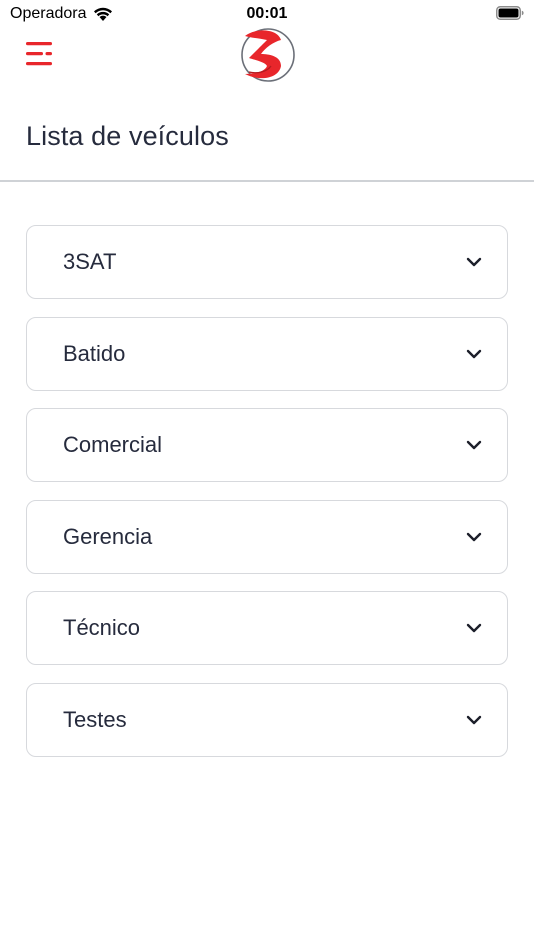 Image resolution: width=534 pixels, height=950 pixels. I want to click on group-item-tecnico: Técnico, so click(267, 628).